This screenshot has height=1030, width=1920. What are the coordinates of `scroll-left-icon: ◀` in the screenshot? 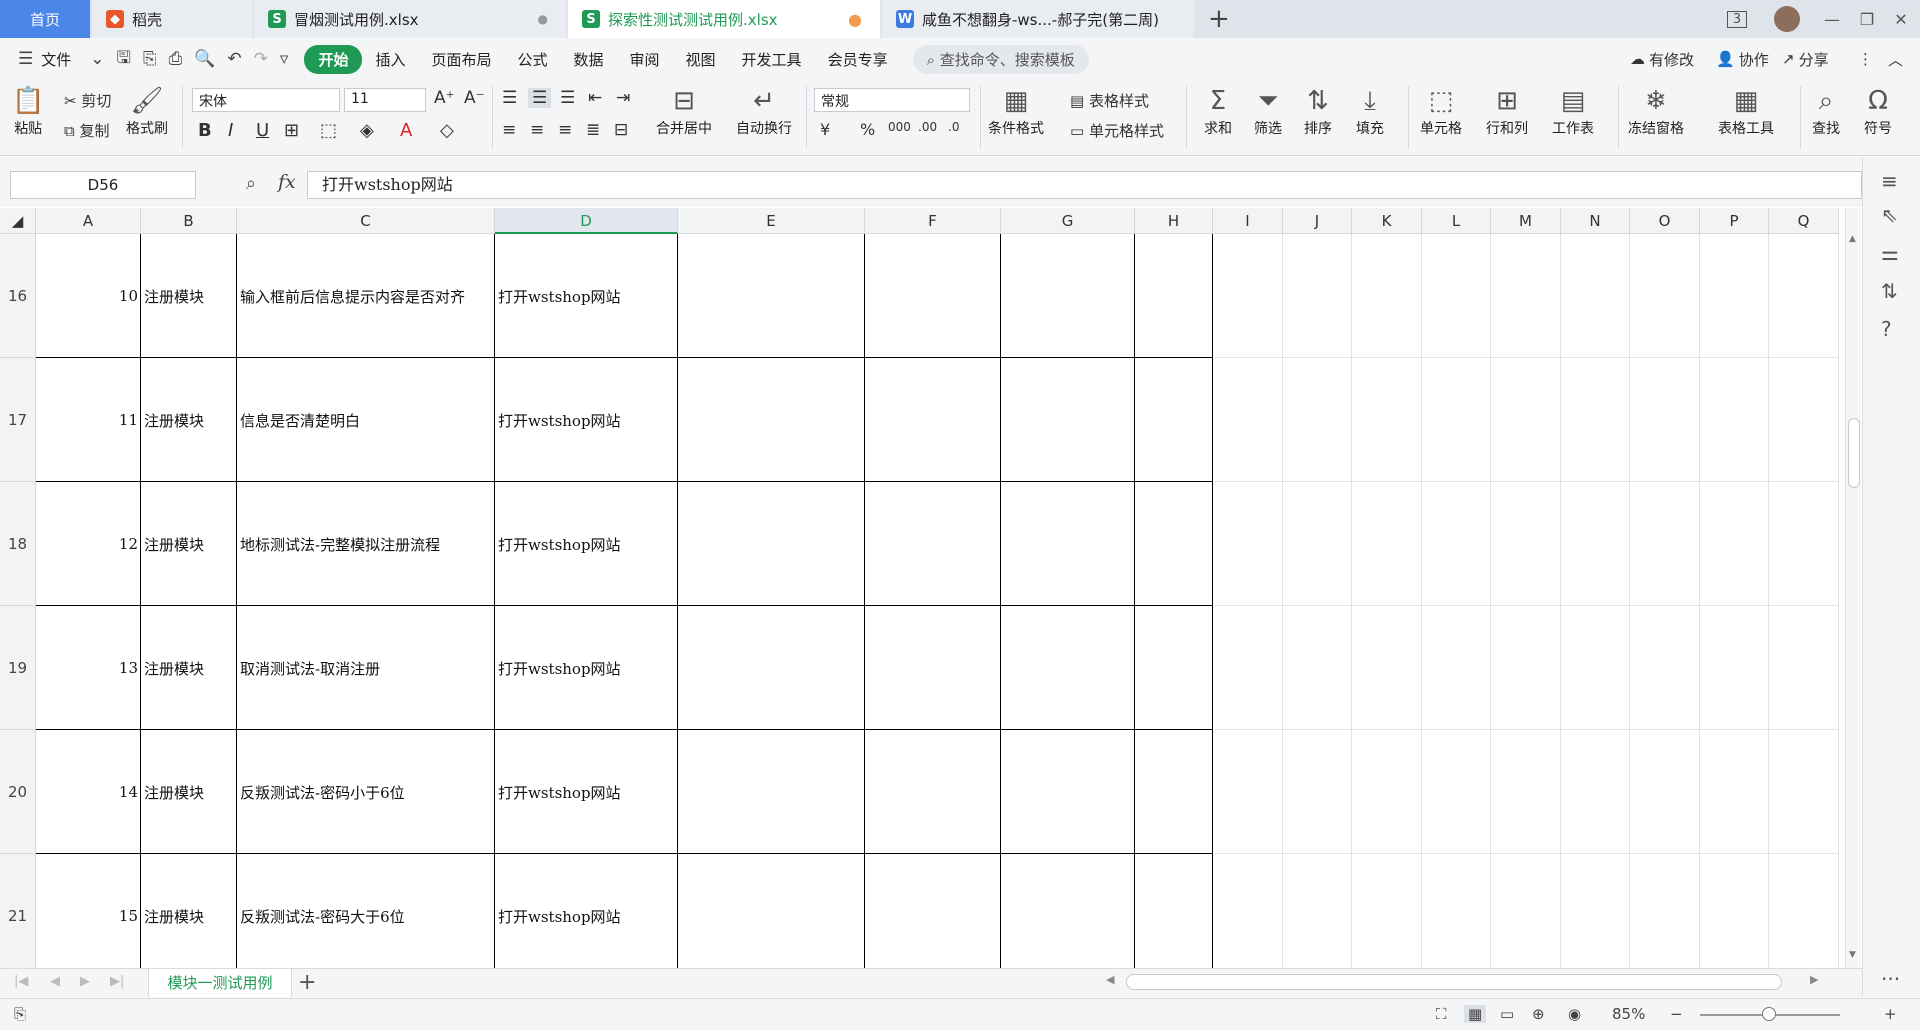 It's located at (1110, 979).